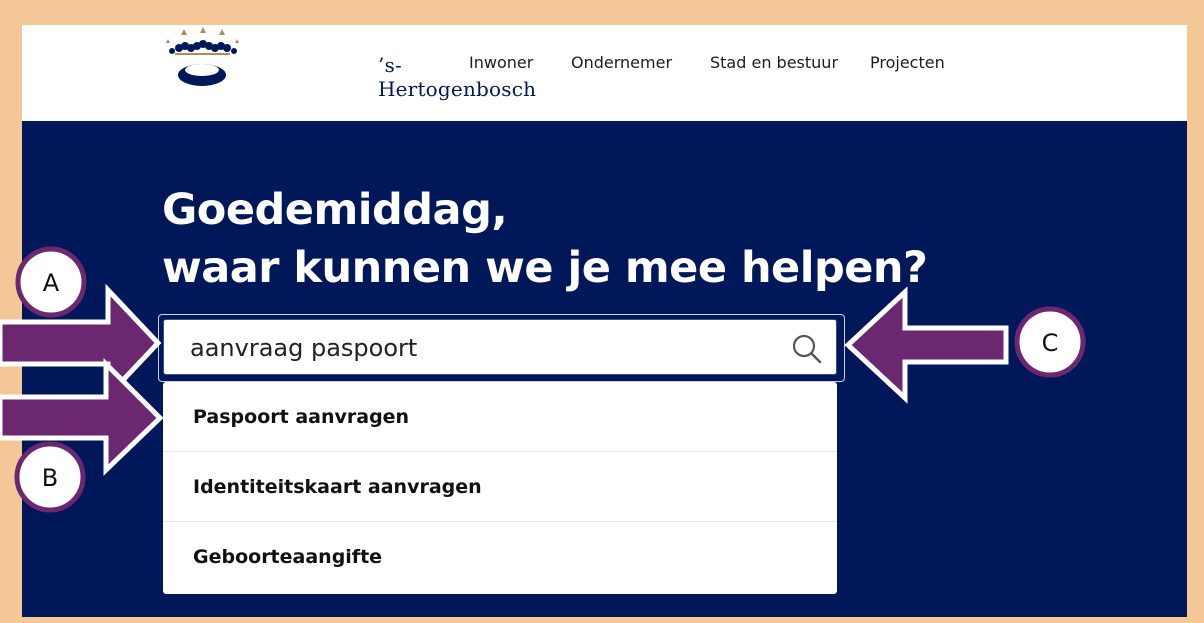 This screenshot has height=623, width=1204. What do you see at coordinates (348, 64) in the screenshot?
I see `site-logo: ’s-Hertogenbosch` at bounding box center [348, 64].